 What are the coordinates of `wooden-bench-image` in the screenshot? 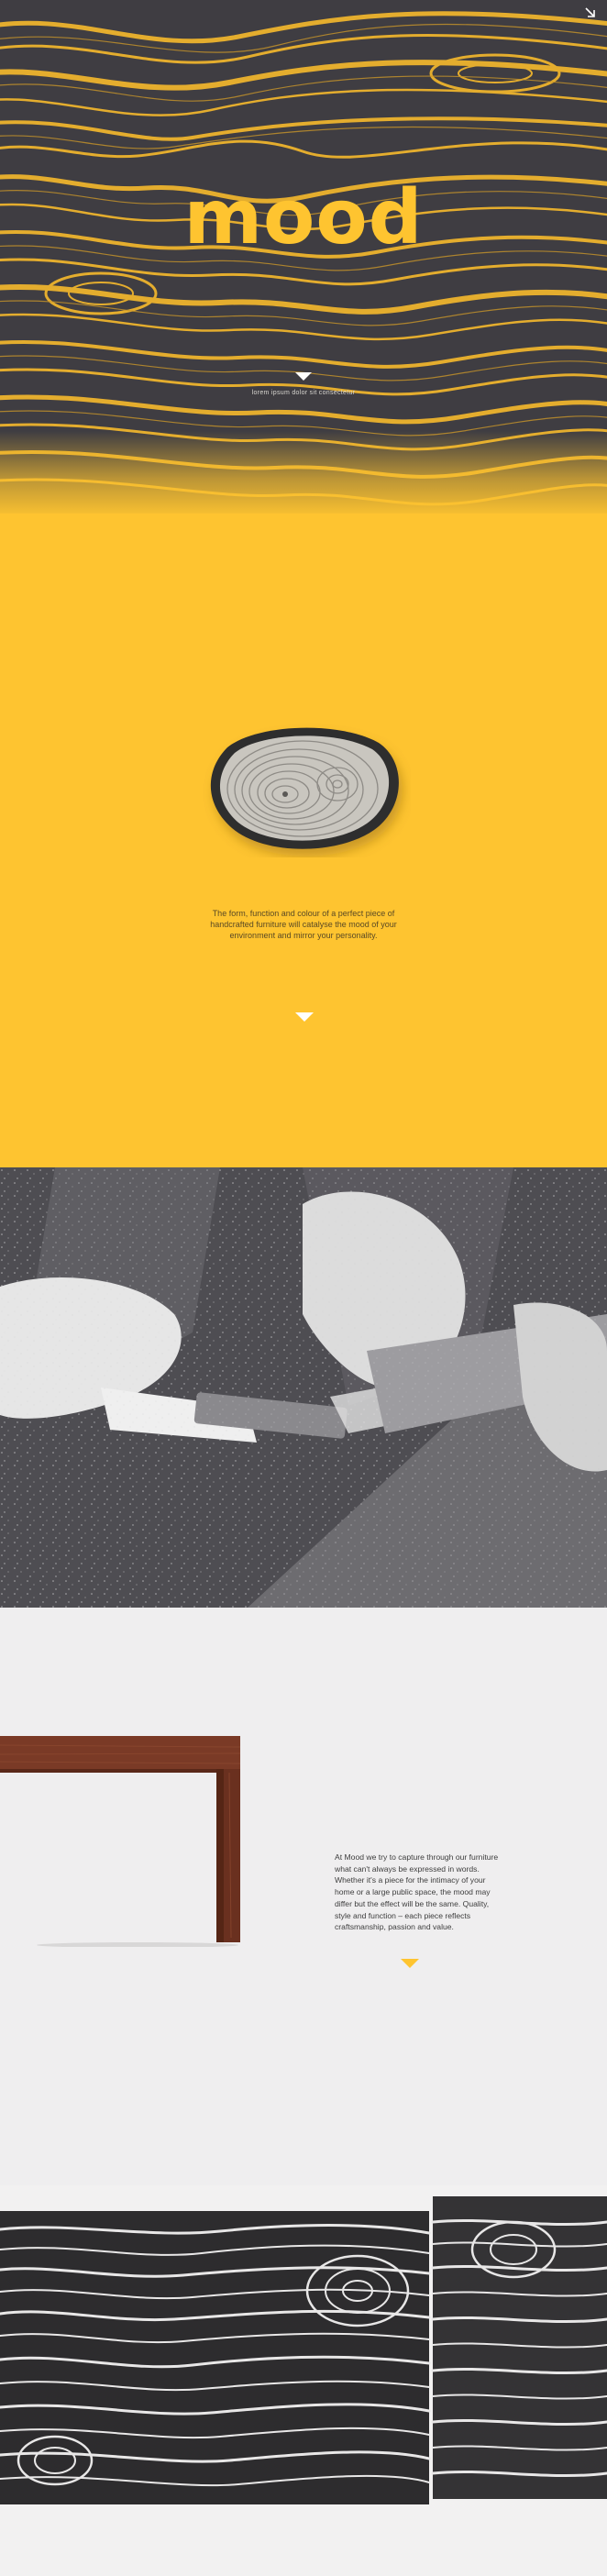 It's located at (121, 1841).